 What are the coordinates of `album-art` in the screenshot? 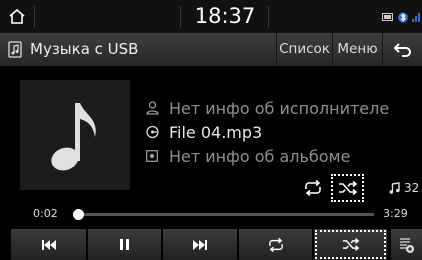 It's located at (75, 135).